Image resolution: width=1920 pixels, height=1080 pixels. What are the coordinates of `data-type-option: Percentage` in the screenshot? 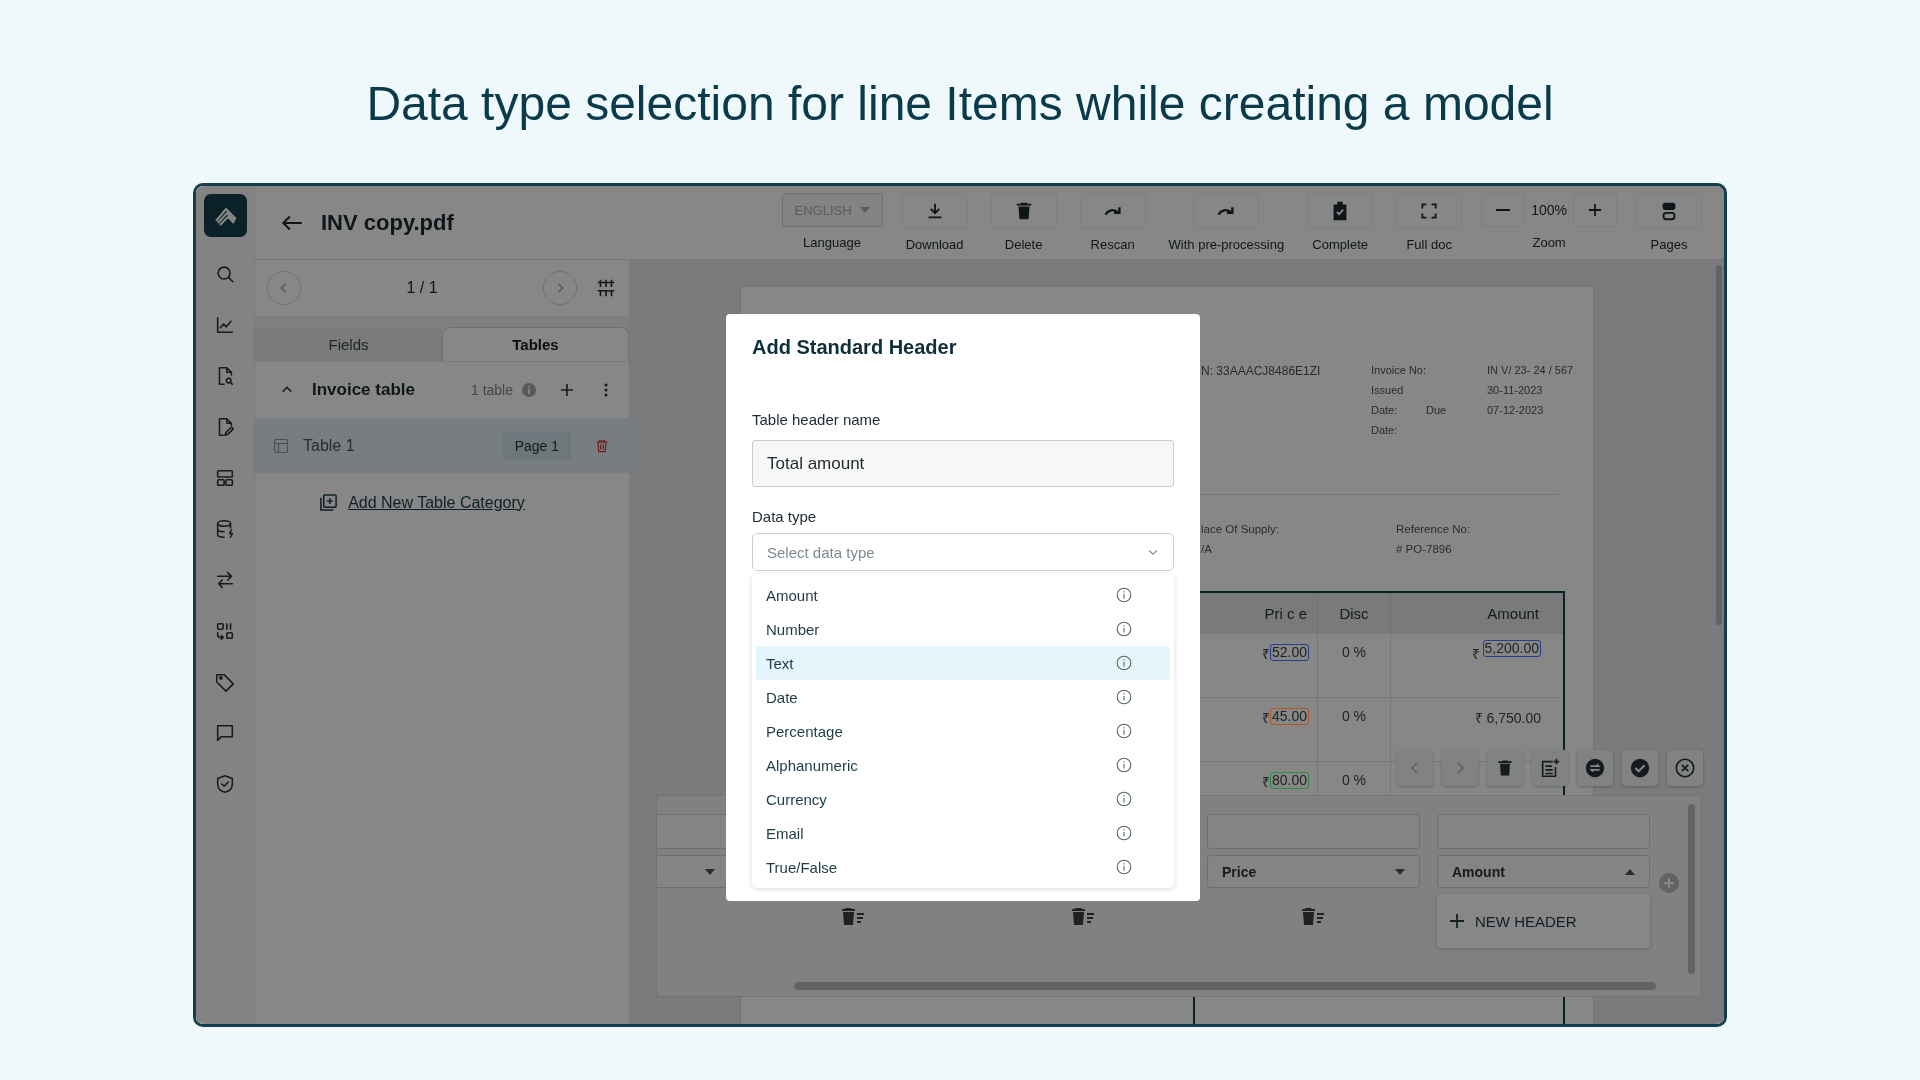 It's located at (963, 731).